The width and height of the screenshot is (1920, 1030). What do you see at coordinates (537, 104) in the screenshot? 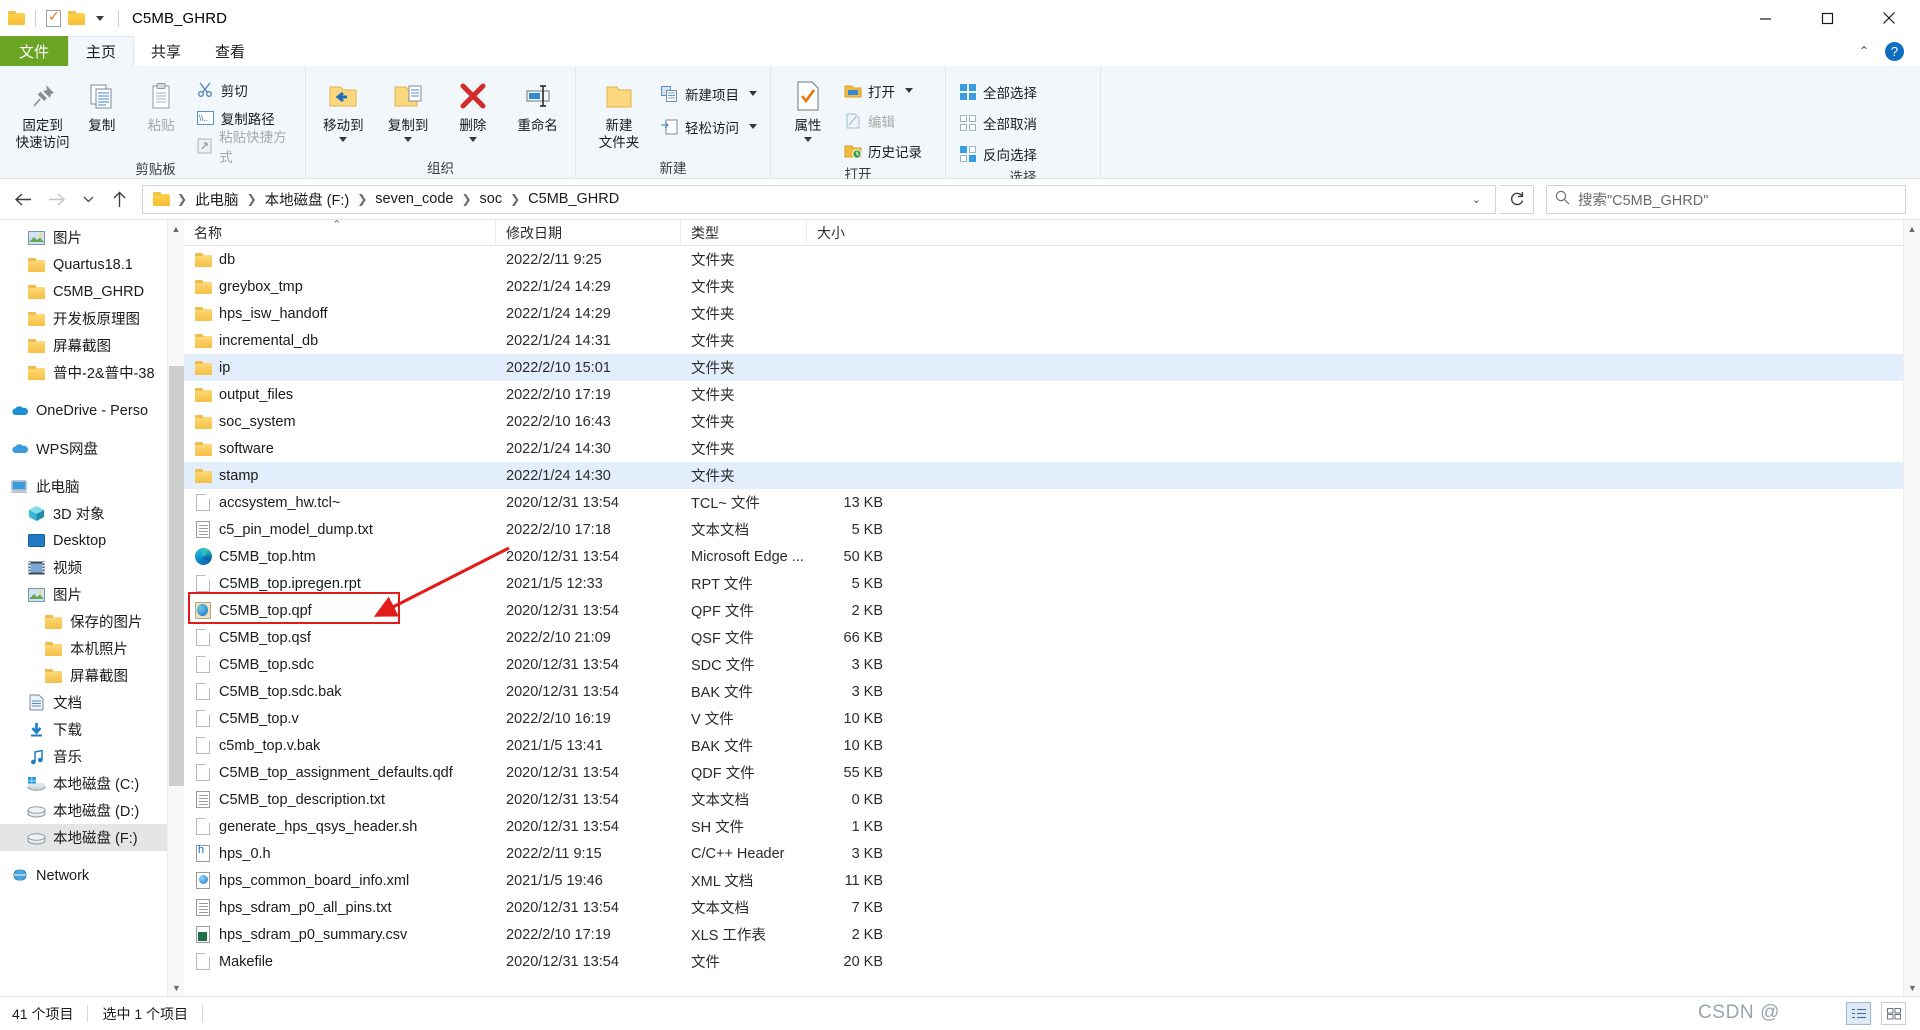
I see `rename-button: 重命名` at bounding box center [537, 104].